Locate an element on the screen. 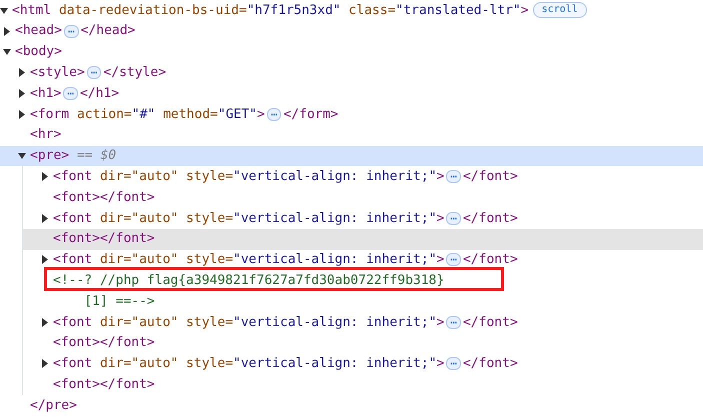  markup-token: data-redeviation-bs-uid= is located at coordinates (152, 11).